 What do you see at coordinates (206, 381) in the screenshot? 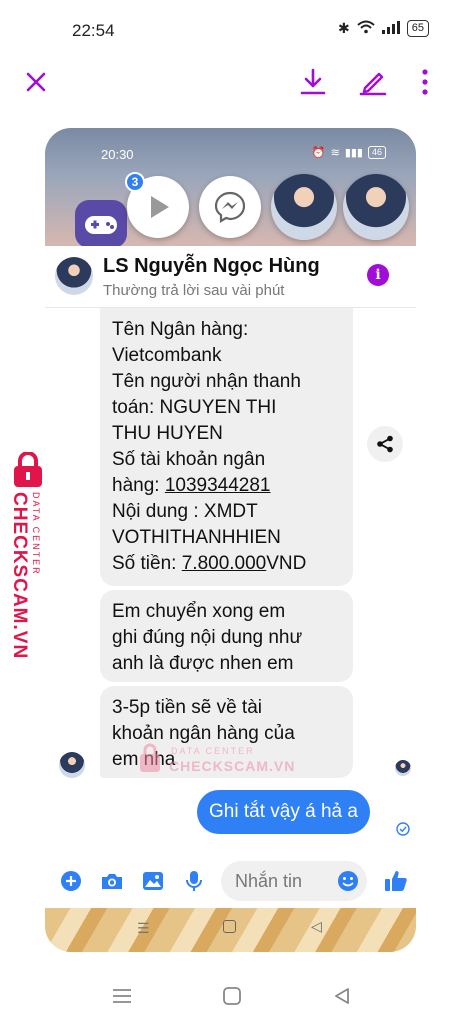
I see `message-line: Tên người nhận thanh` at bounding box center [206, 381].